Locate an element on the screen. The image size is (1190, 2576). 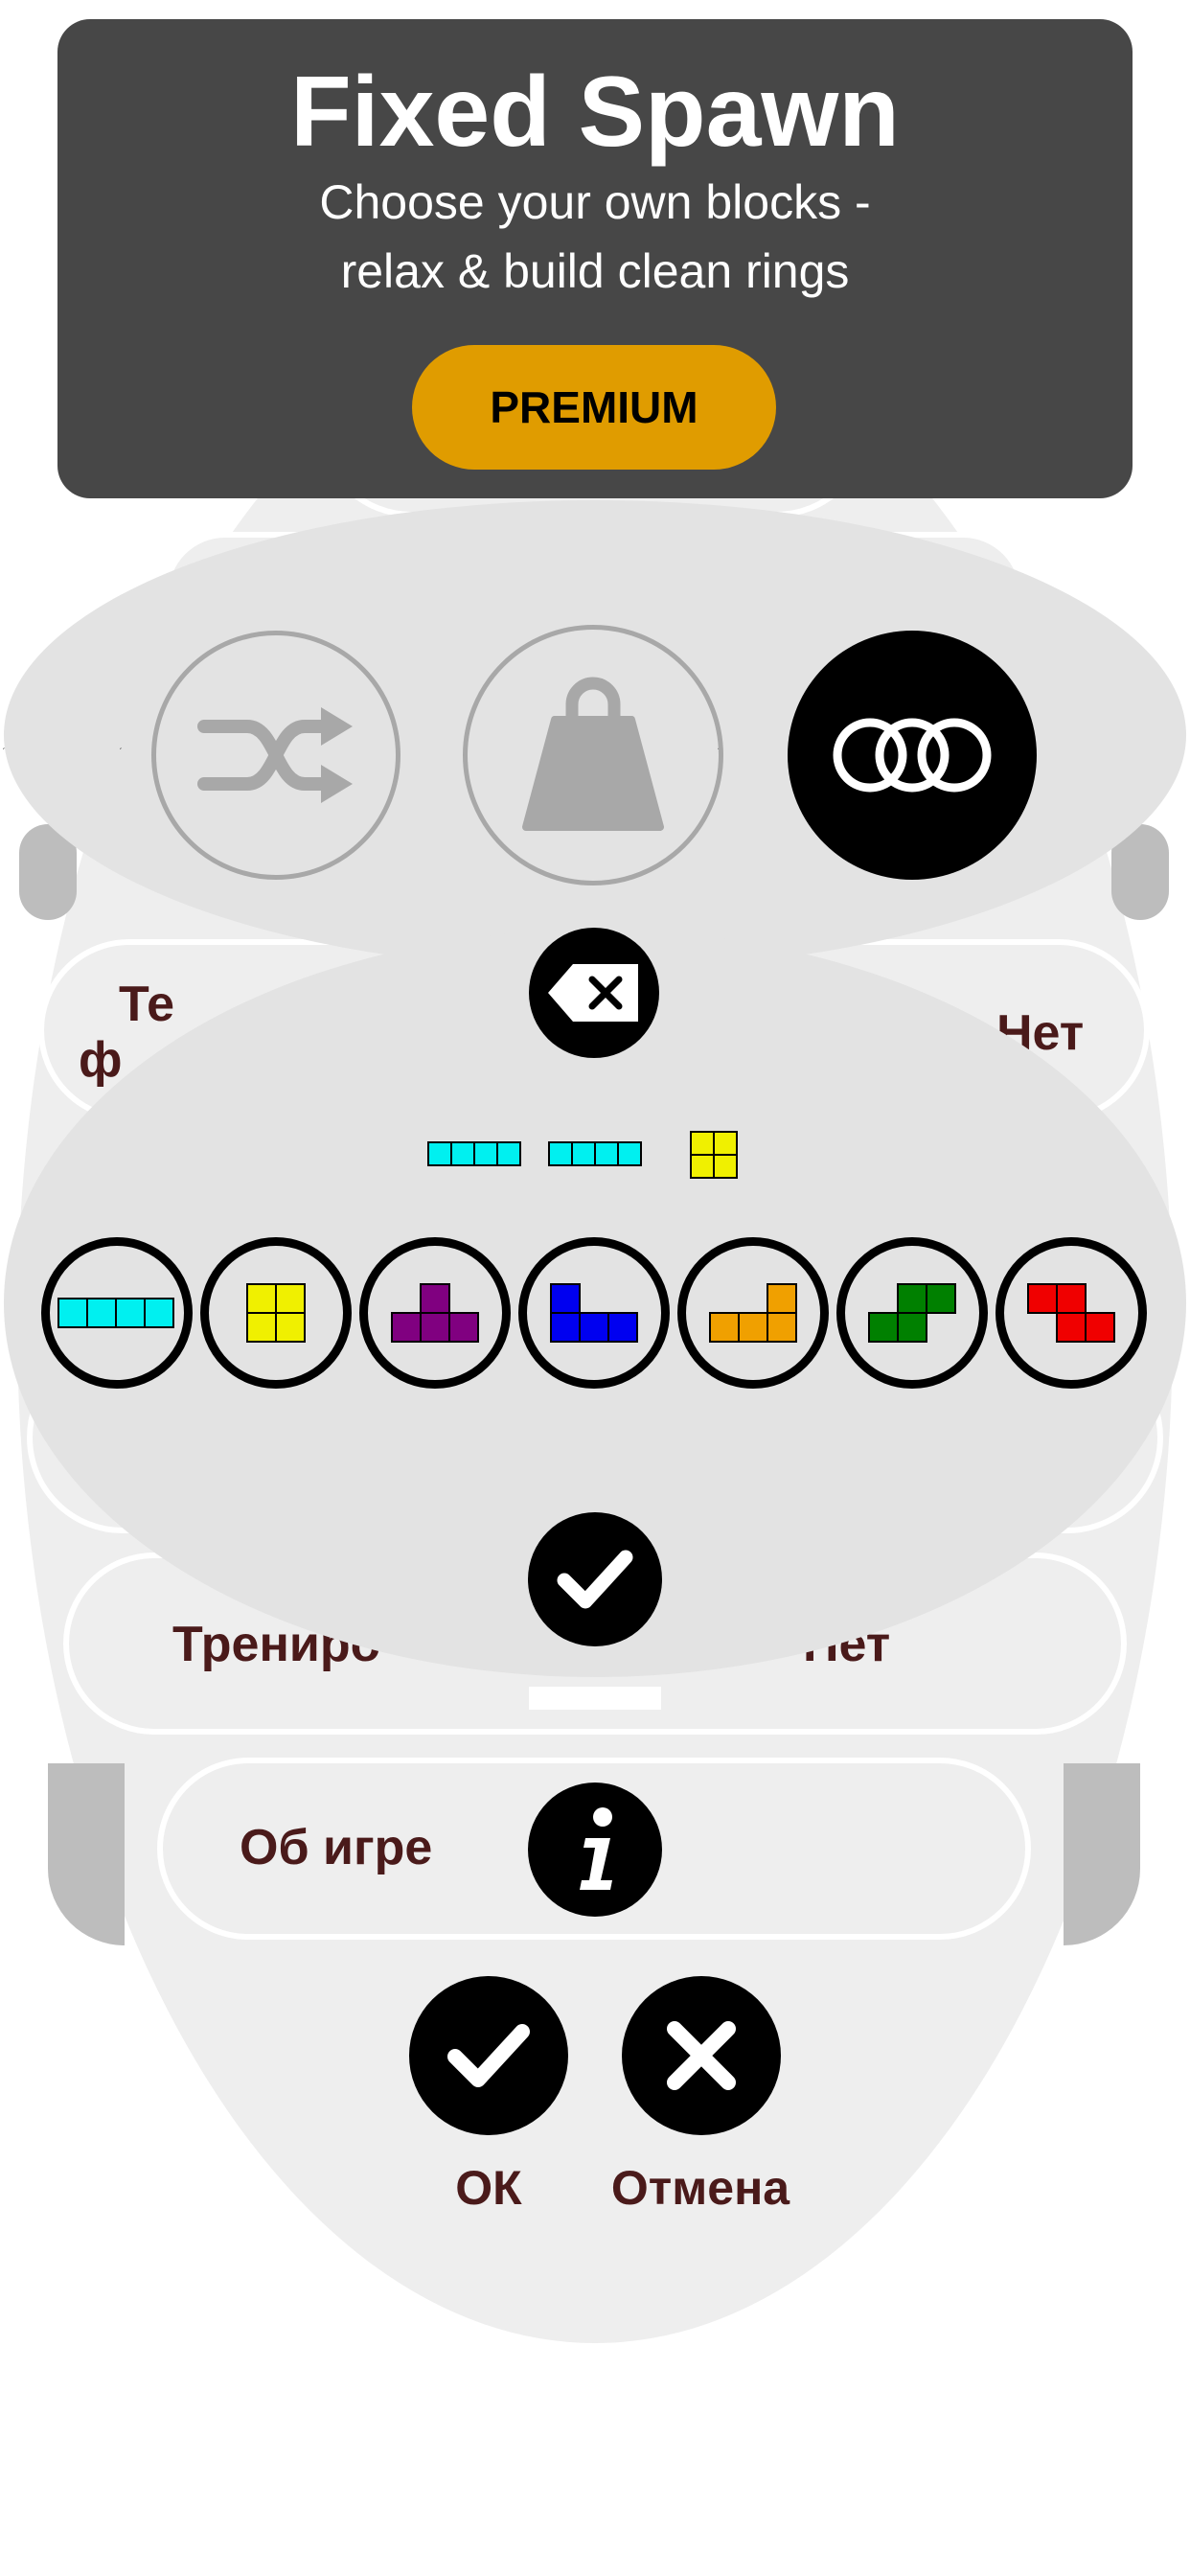
backspace-icon is located at coordinates (593, 993).